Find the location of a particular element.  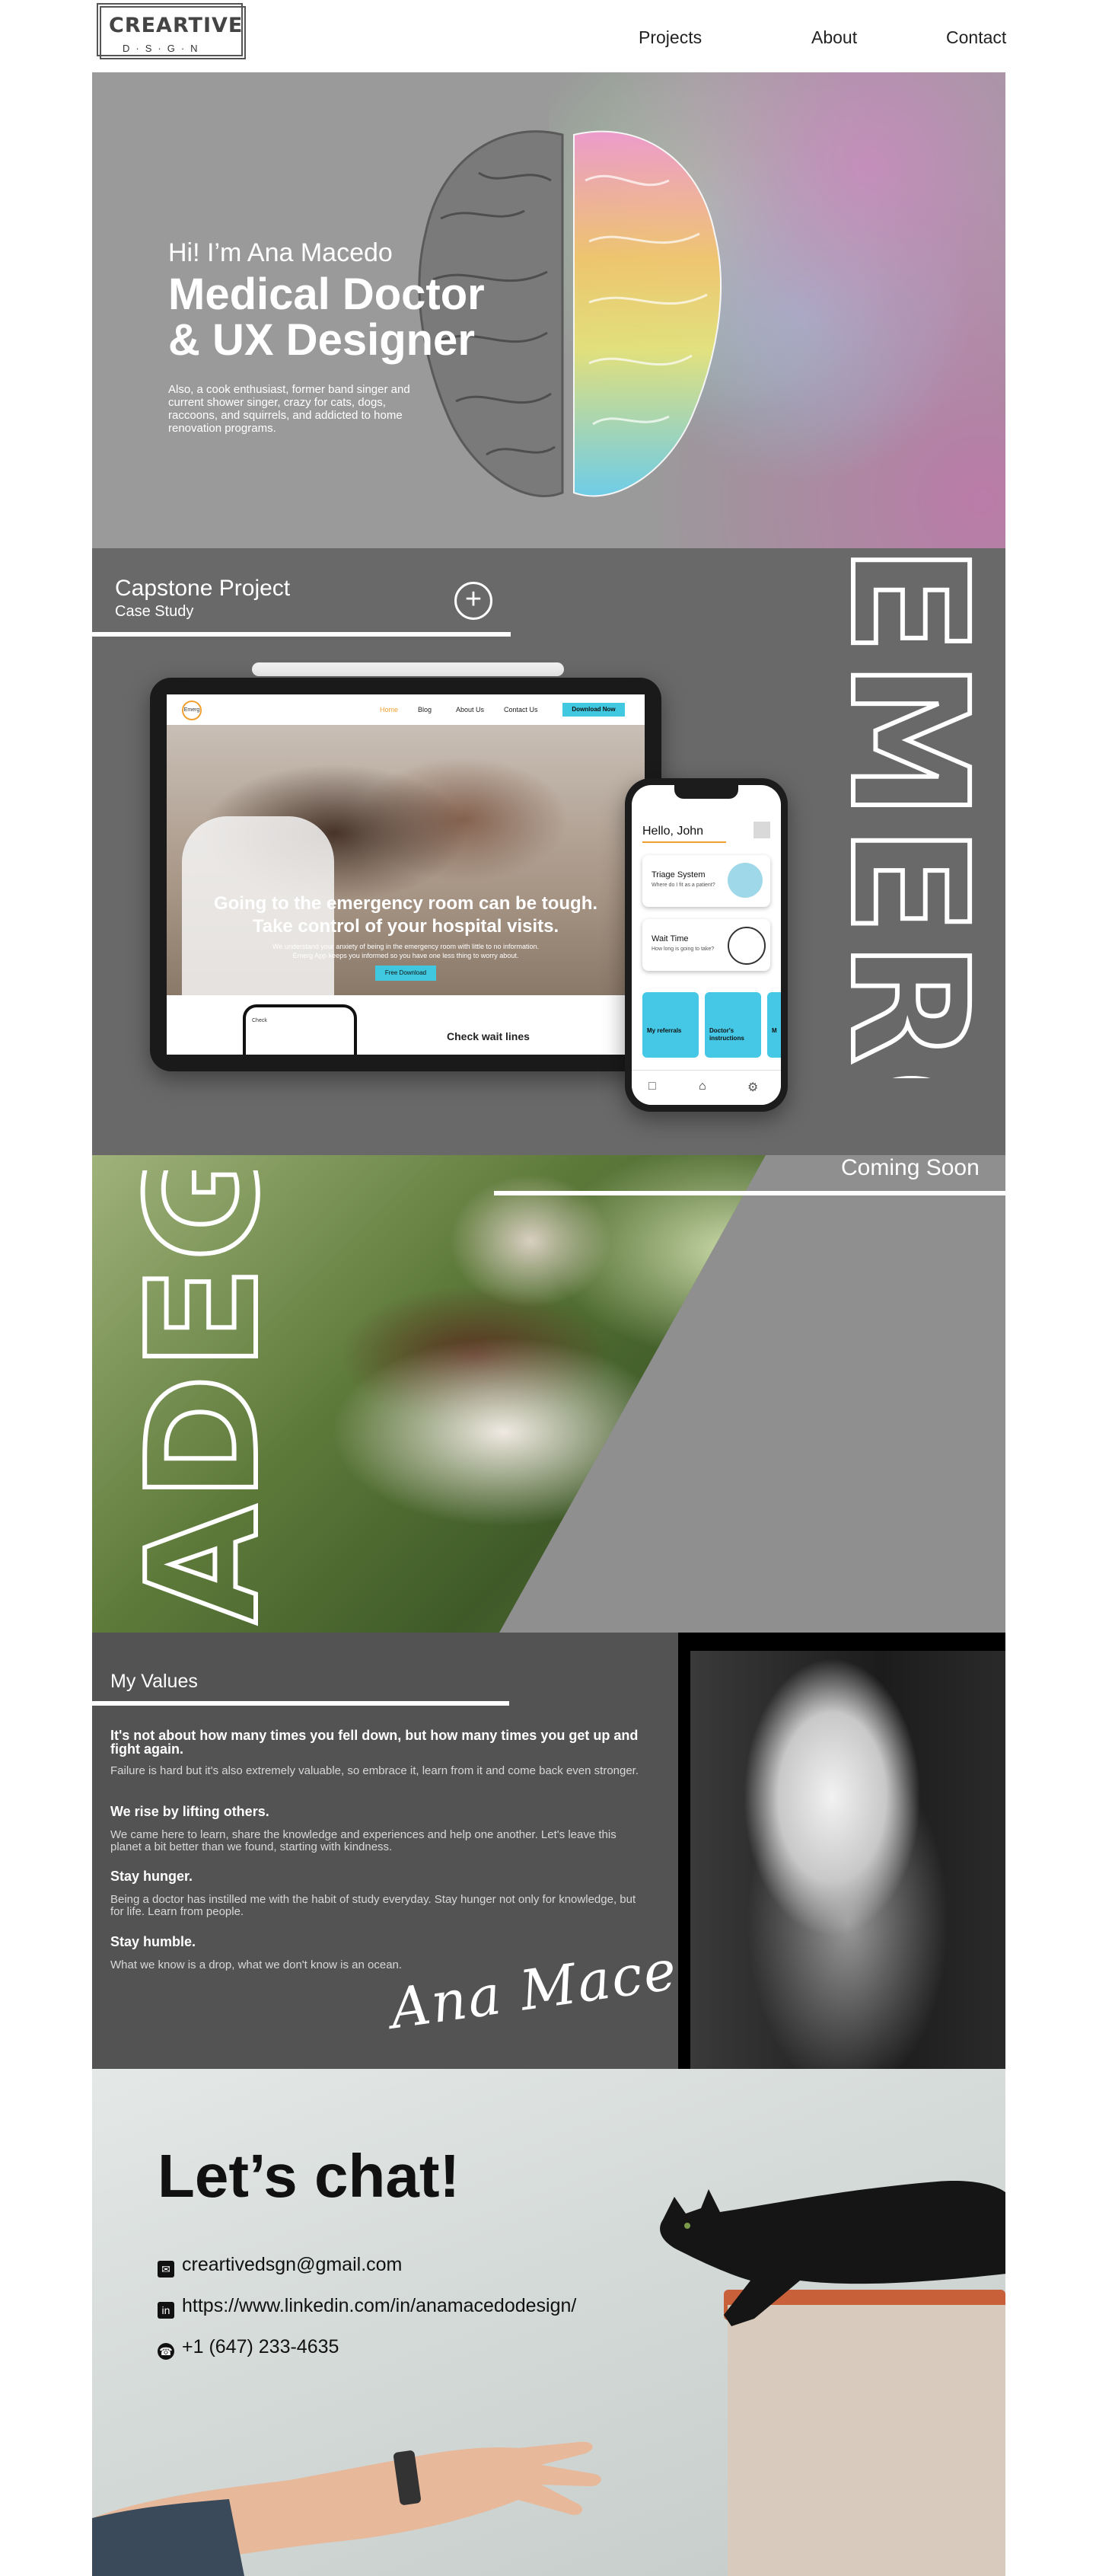

emerg-logo: Emerg is located at coordinates (192, 710).